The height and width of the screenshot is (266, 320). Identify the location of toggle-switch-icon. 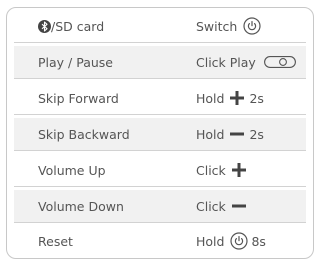
(279, 62).